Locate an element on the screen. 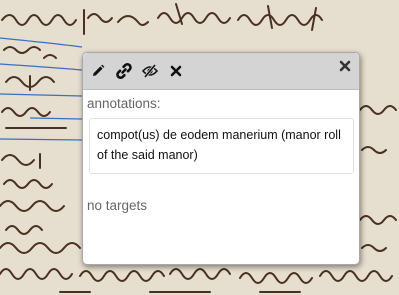 This screenshot has height=295, width=399. annotation-toolbar is located at coordinates (221, 71).